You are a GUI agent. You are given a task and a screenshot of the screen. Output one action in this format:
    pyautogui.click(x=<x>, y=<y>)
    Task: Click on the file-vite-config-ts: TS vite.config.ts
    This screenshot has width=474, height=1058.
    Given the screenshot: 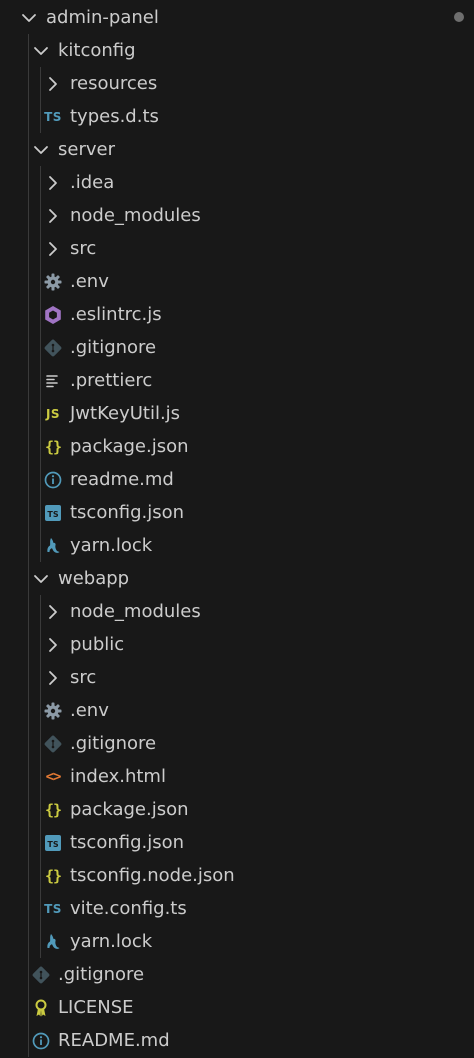 What is the action you would take?
    pyautogui.click(x=237, y=908)
    